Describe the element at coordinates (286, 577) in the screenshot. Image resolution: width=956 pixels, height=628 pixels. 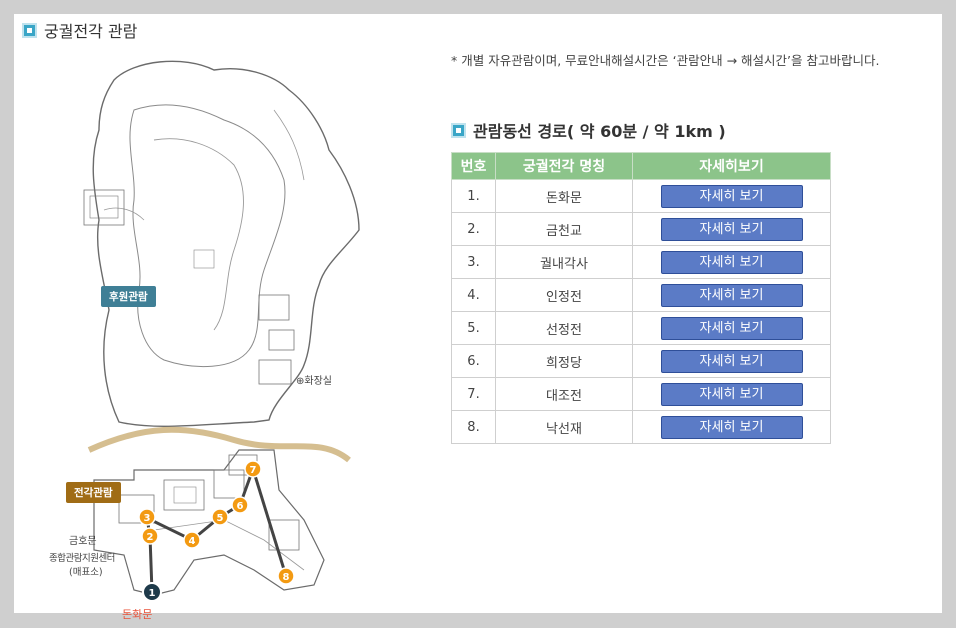
I see `svg-text: 8` at that location.